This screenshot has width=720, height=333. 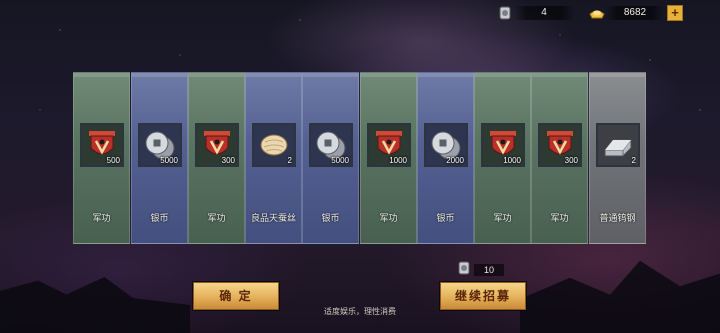 I want to click on reward-item-slot: 2000, so click(x=446, y=145).